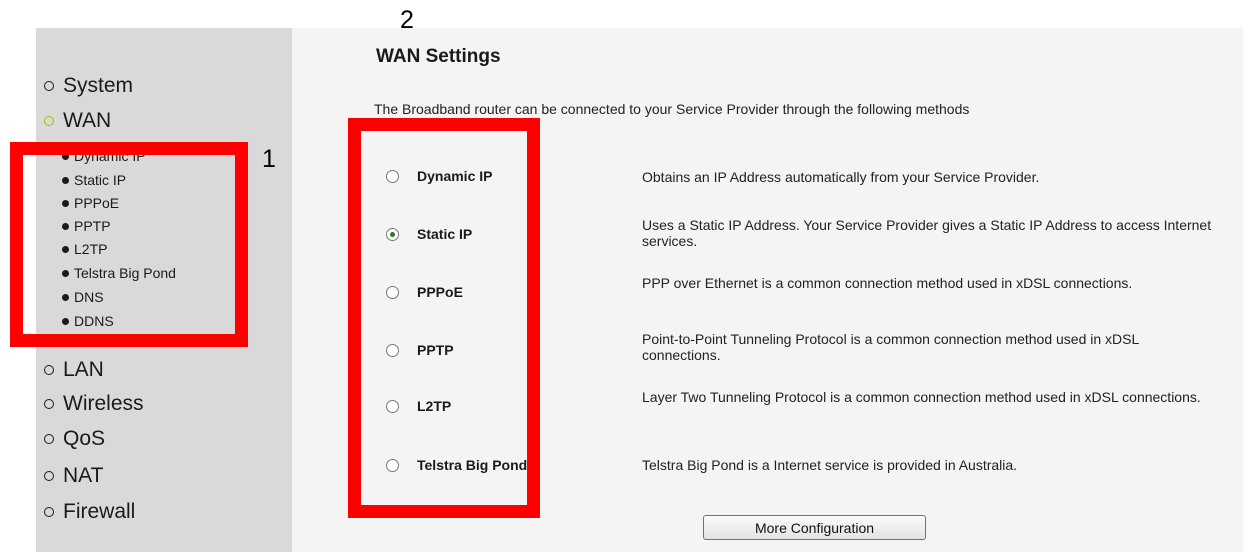 Image resolution: width=1243 pixels, height=552 pixels. Describe the element at coordinates (814, 527) in the screenshot. I see `more-configuration-button: More Configuration` at that location.